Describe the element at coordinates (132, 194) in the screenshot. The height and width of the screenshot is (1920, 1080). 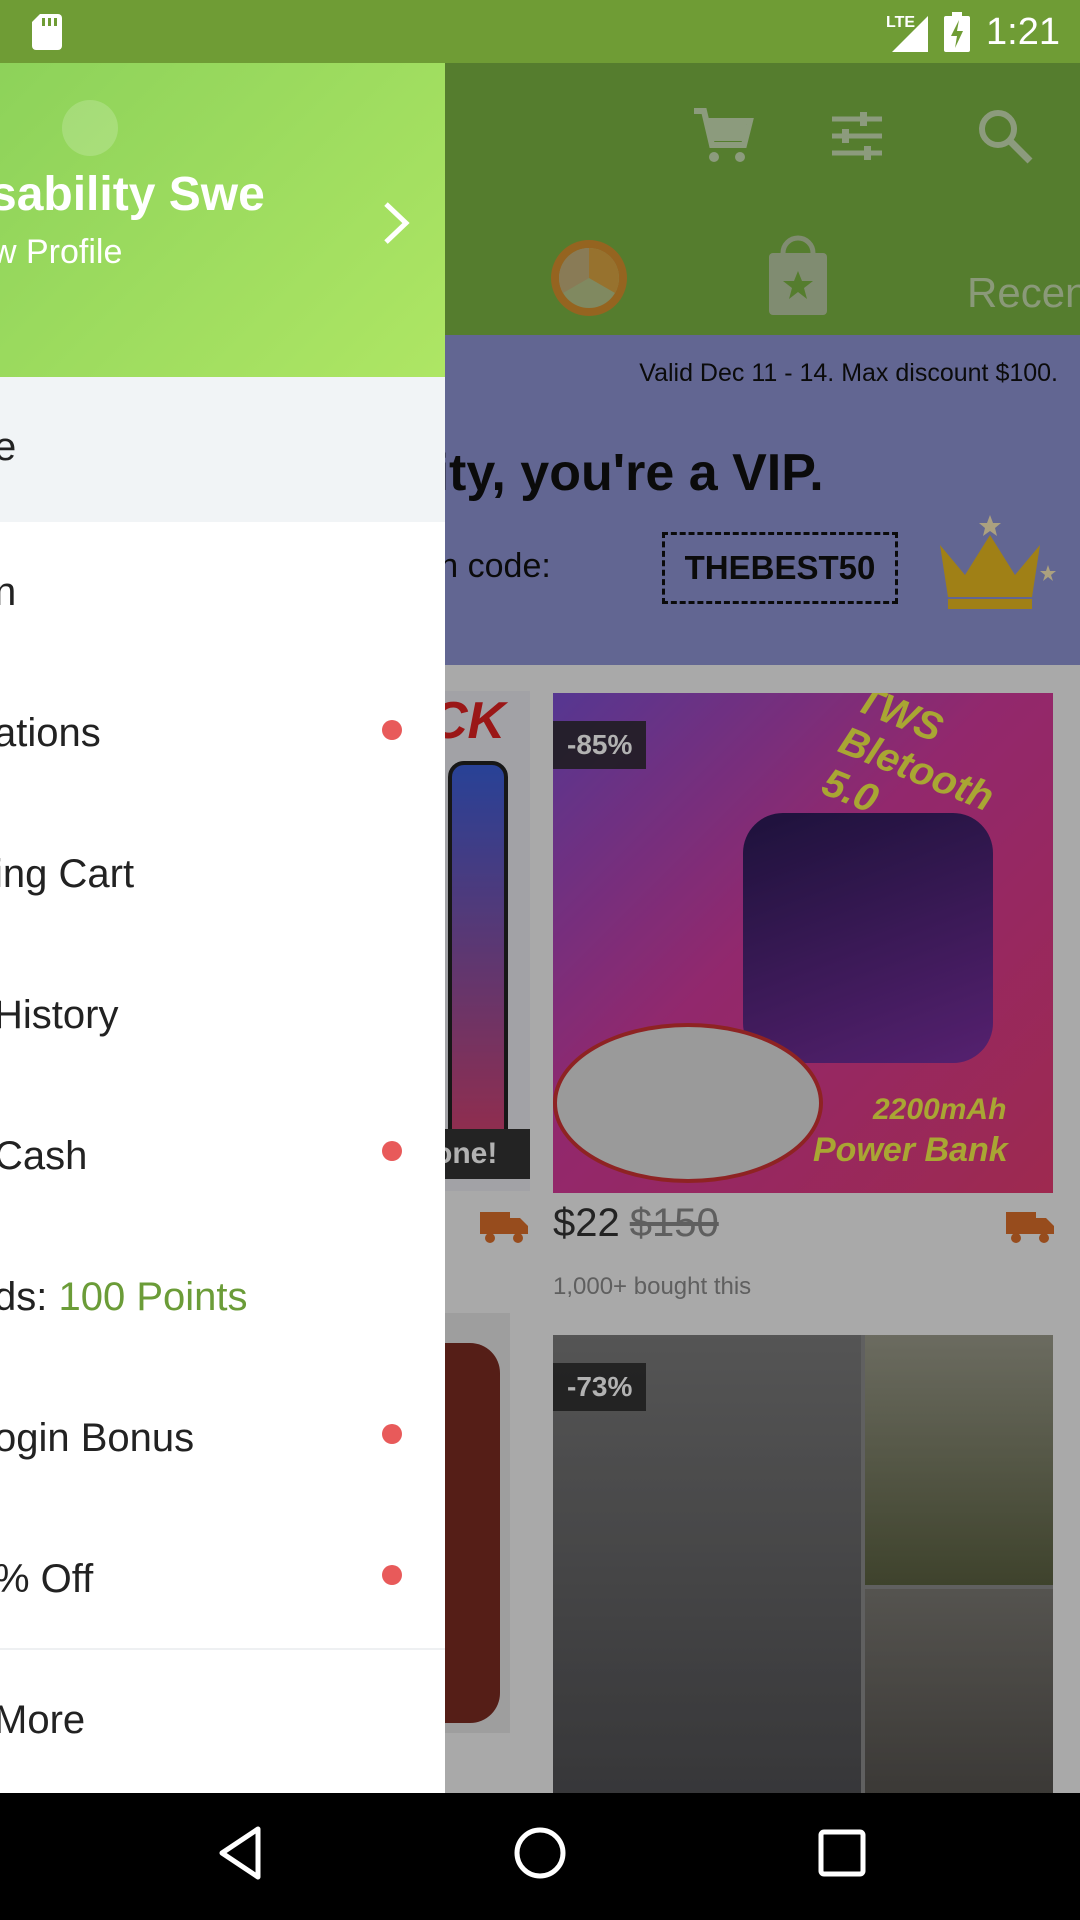
I see `profile-name: sability Swe` at that location.